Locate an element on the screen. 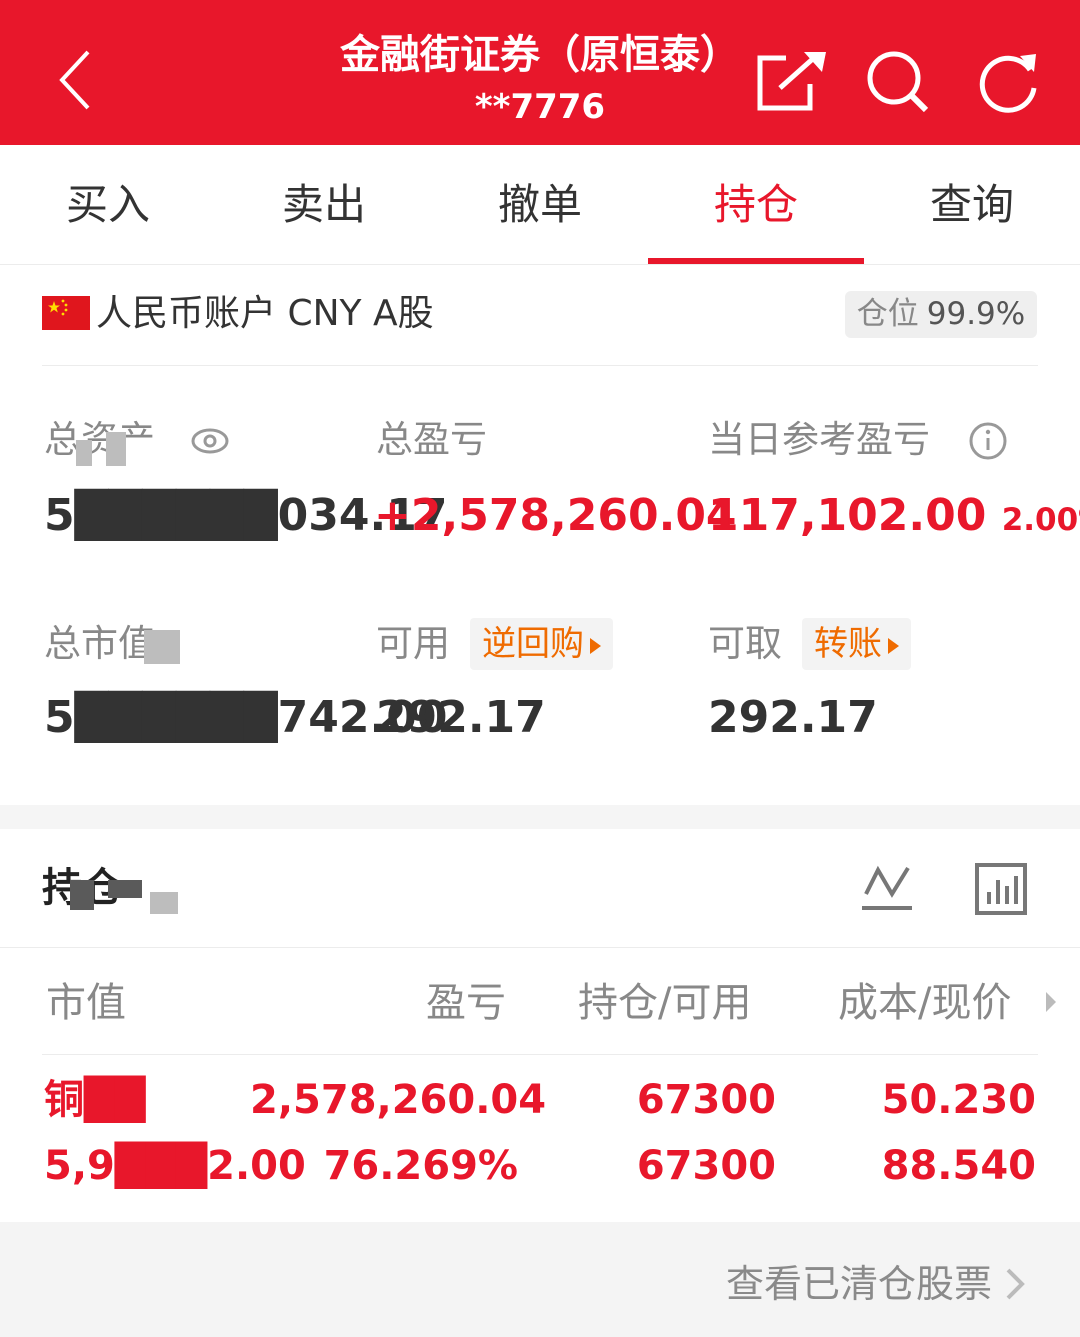 This screenshot has width=1080, height=1337. toggle-visibility-button is located at coordinates (210, 443).